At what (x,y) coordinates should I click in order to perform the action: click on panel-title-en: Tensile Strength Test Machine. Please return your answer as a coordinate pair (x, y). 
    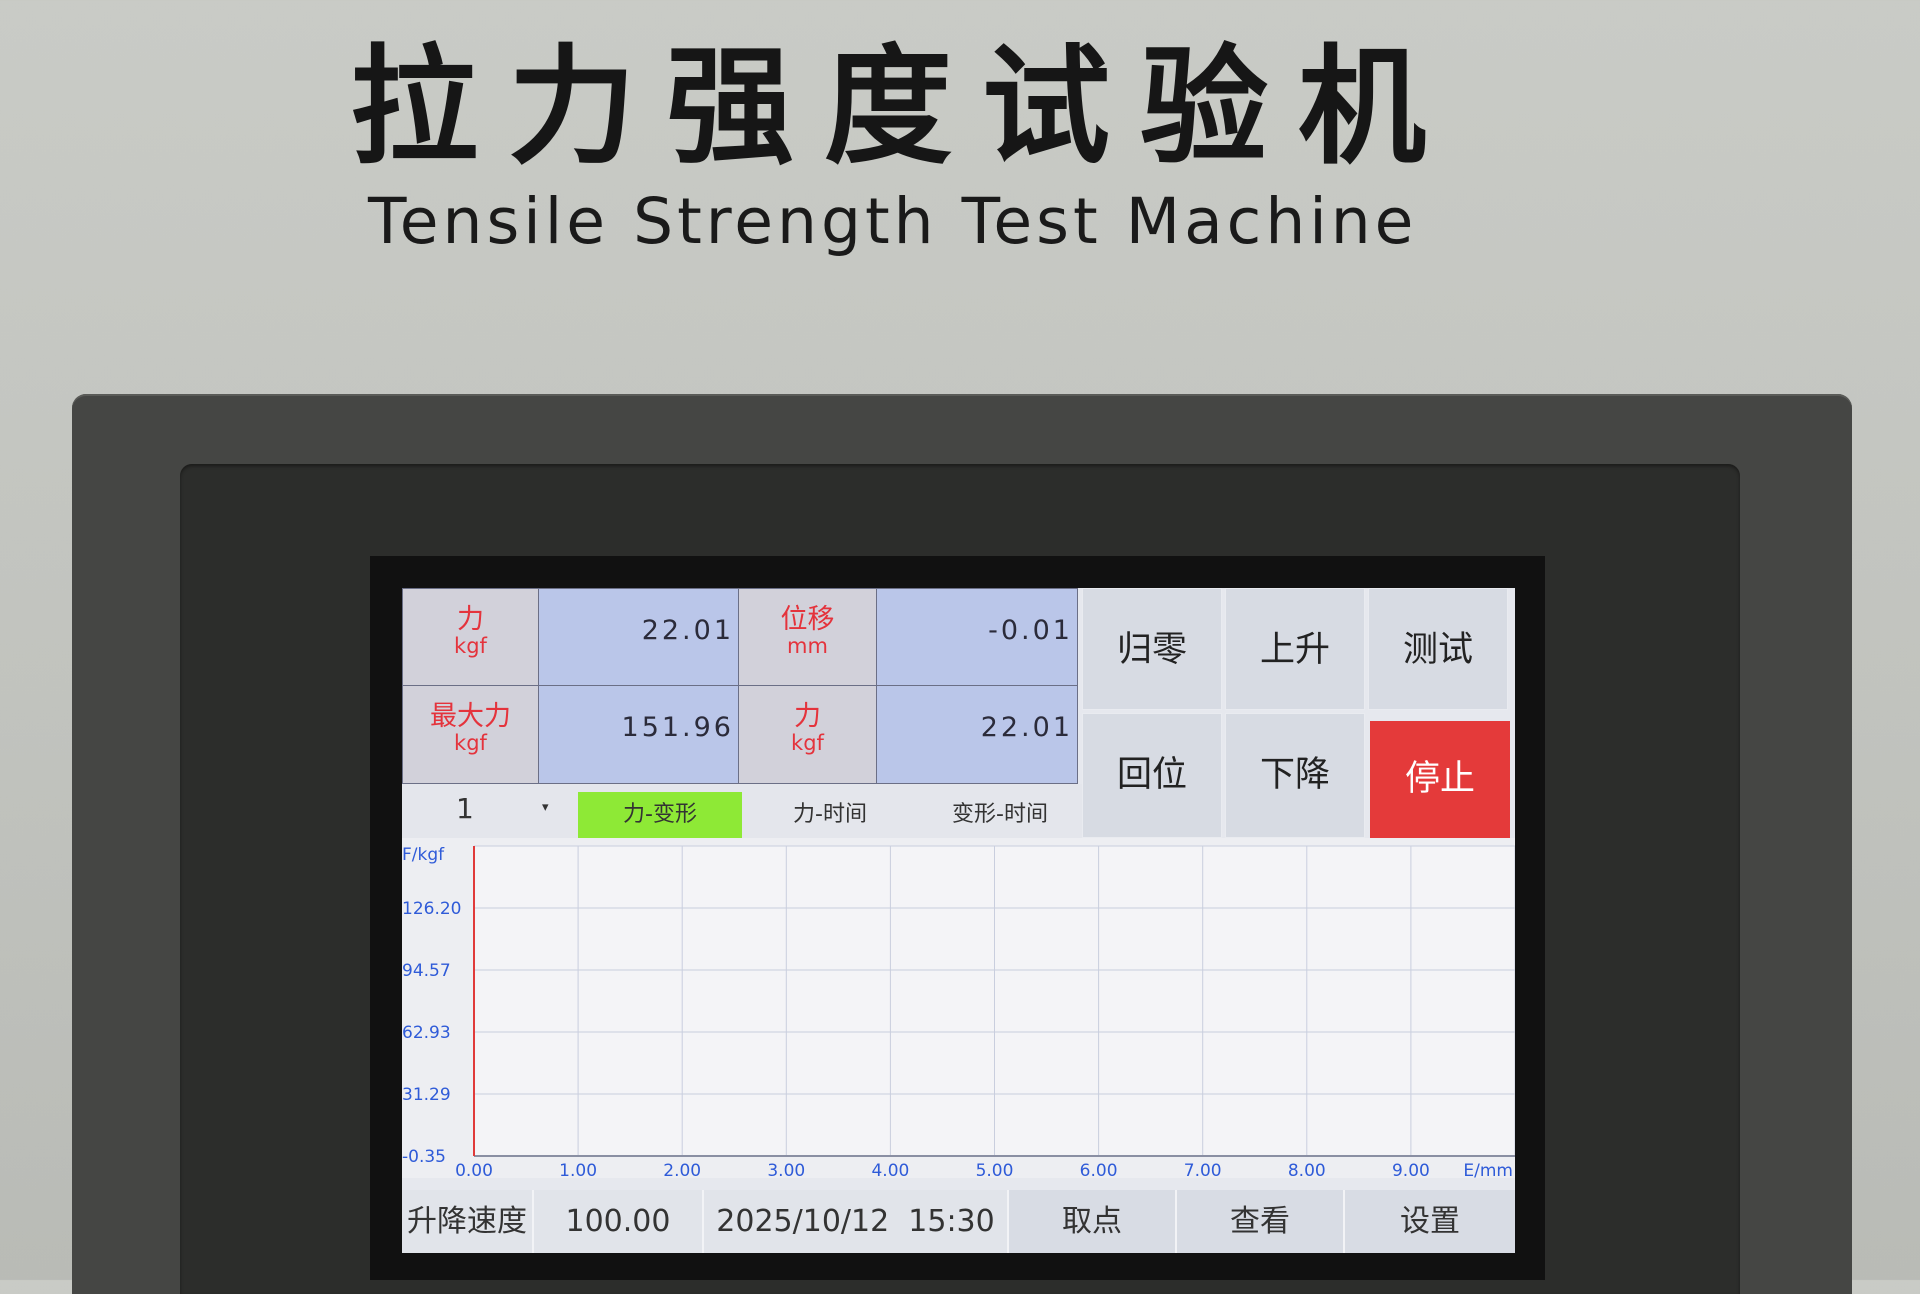
    Looking at the image, I should click on (893, 221).